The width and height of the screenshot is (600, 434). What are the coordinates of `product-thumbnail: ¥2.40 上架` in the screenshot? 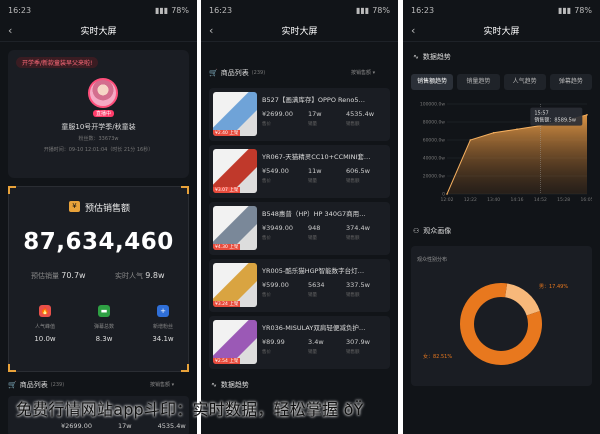 It's located at (235, 114).